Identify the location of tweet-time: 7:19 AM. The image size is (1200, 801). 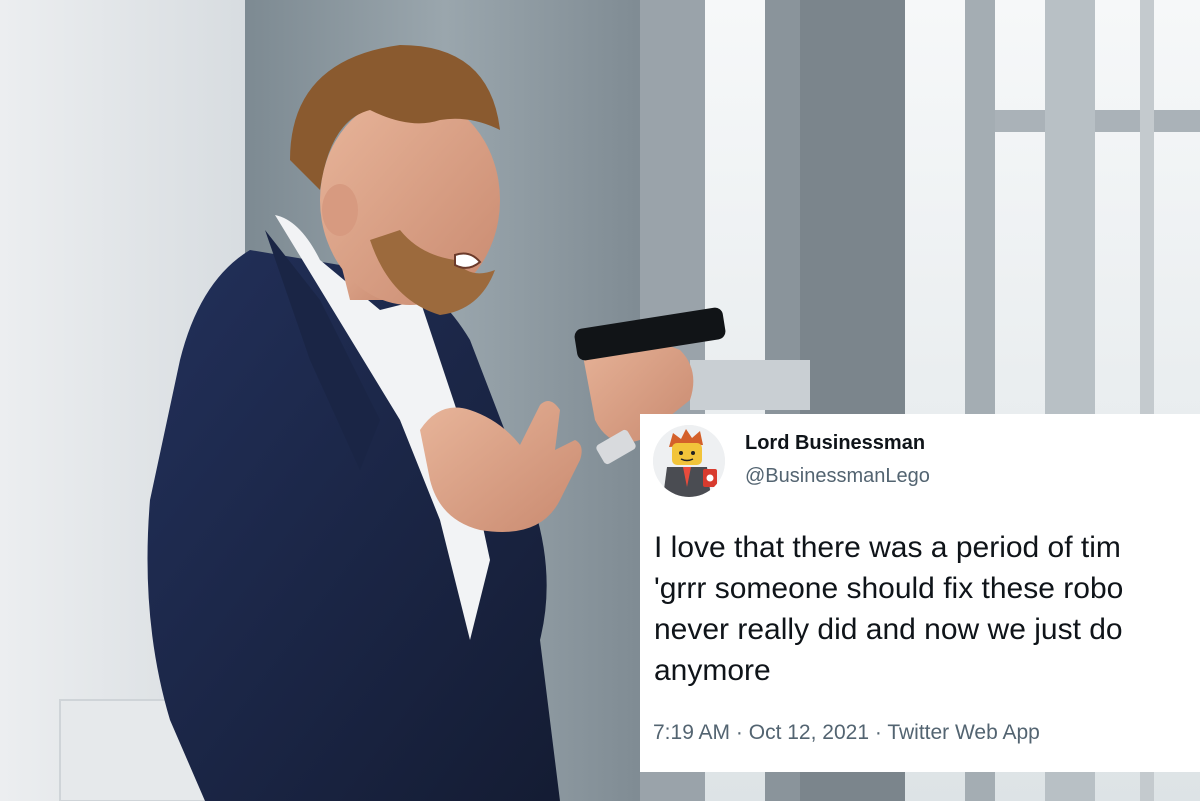
(691, 732).